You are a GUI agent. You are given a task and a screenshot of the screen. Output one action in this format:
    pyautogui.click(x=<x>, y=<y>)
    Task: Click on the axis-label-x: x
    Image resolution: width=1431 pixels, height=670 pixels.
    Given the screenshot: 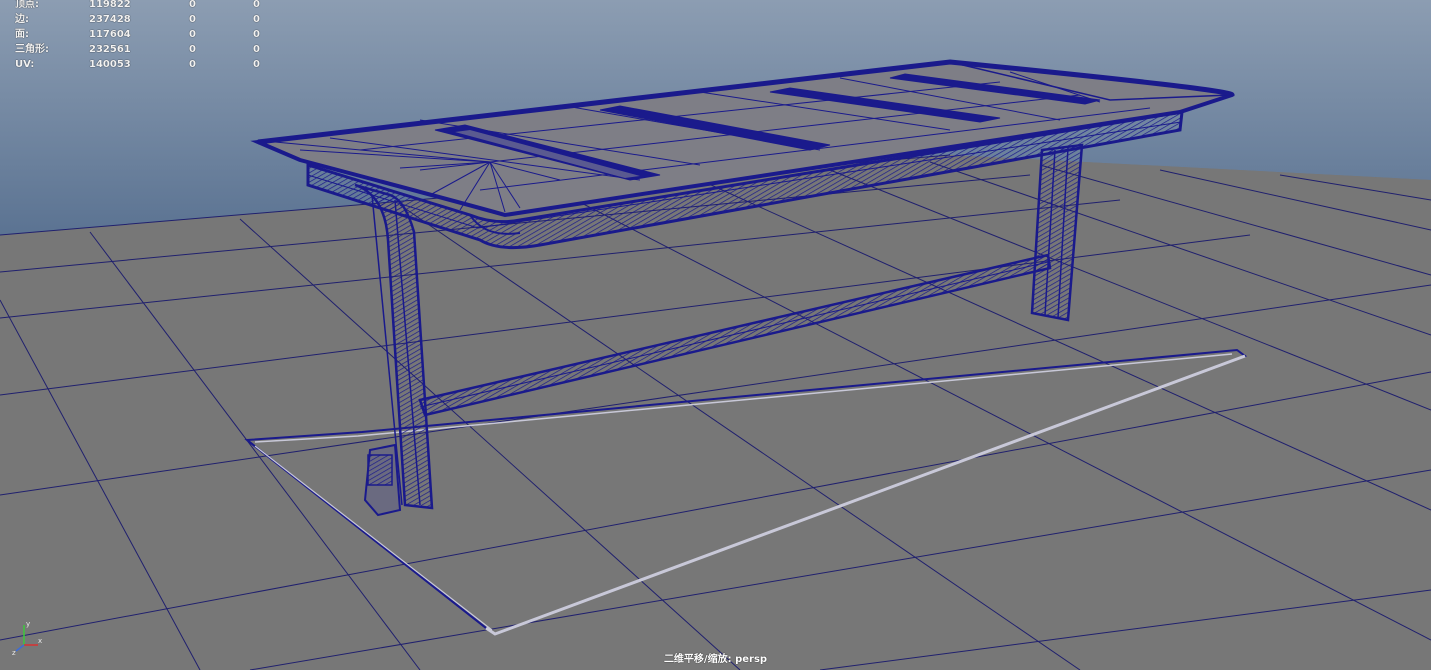 What is the action you would take?
    pyautogui.click(x=40, y=641)
    